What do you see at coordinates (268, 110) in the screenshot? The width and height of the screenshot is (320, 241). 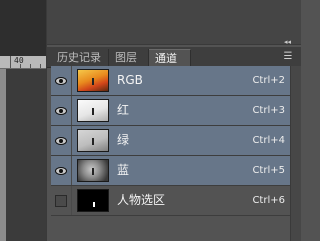 I see `channel-shortcut: Ctrl+3` at bounding box center [268, 110].